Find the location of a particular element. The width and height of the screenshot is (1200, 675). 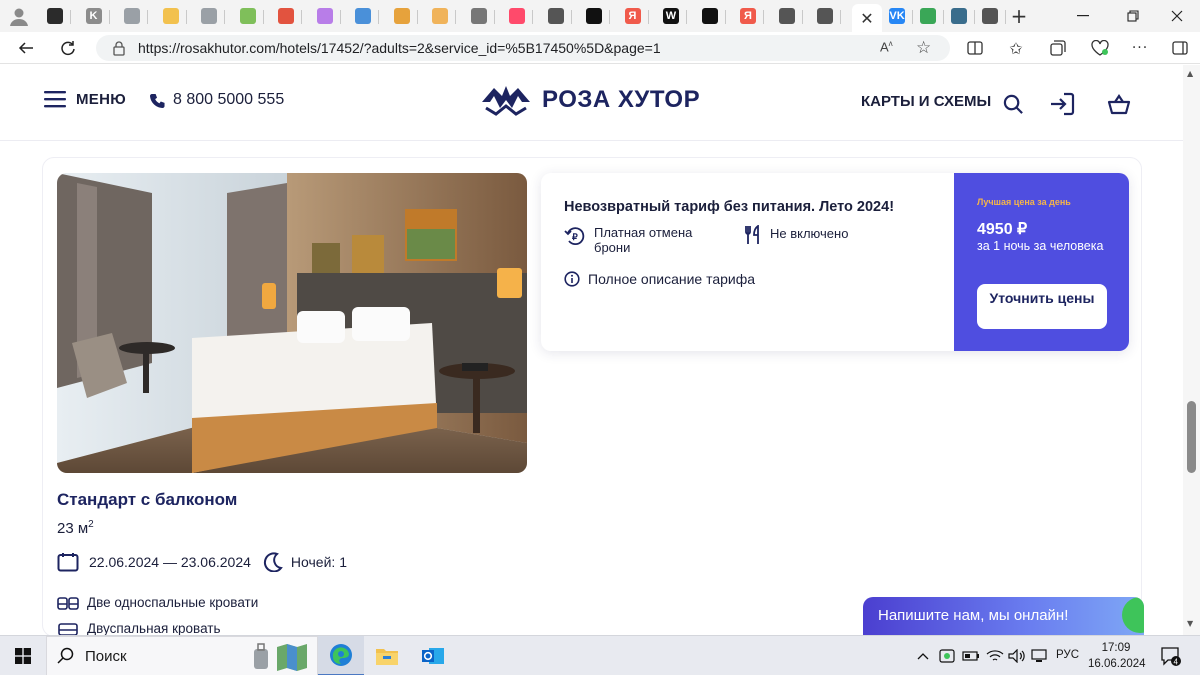

favorite-star-icon: ☆ is located at coordinates (923, 48).